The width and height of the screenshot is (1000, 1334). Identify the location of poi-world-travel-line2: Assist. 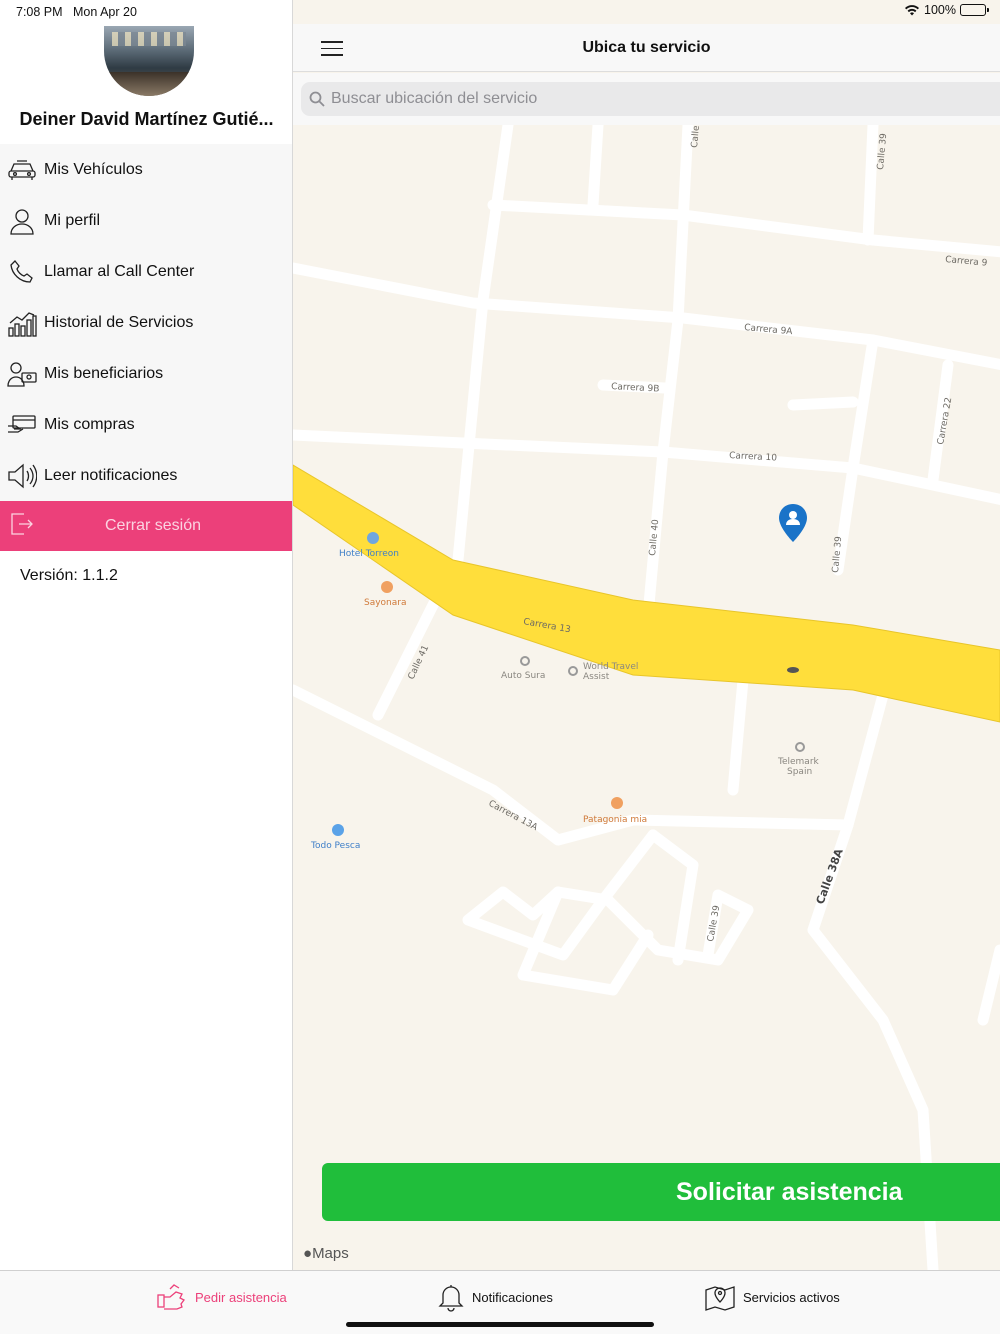
(596, 677).